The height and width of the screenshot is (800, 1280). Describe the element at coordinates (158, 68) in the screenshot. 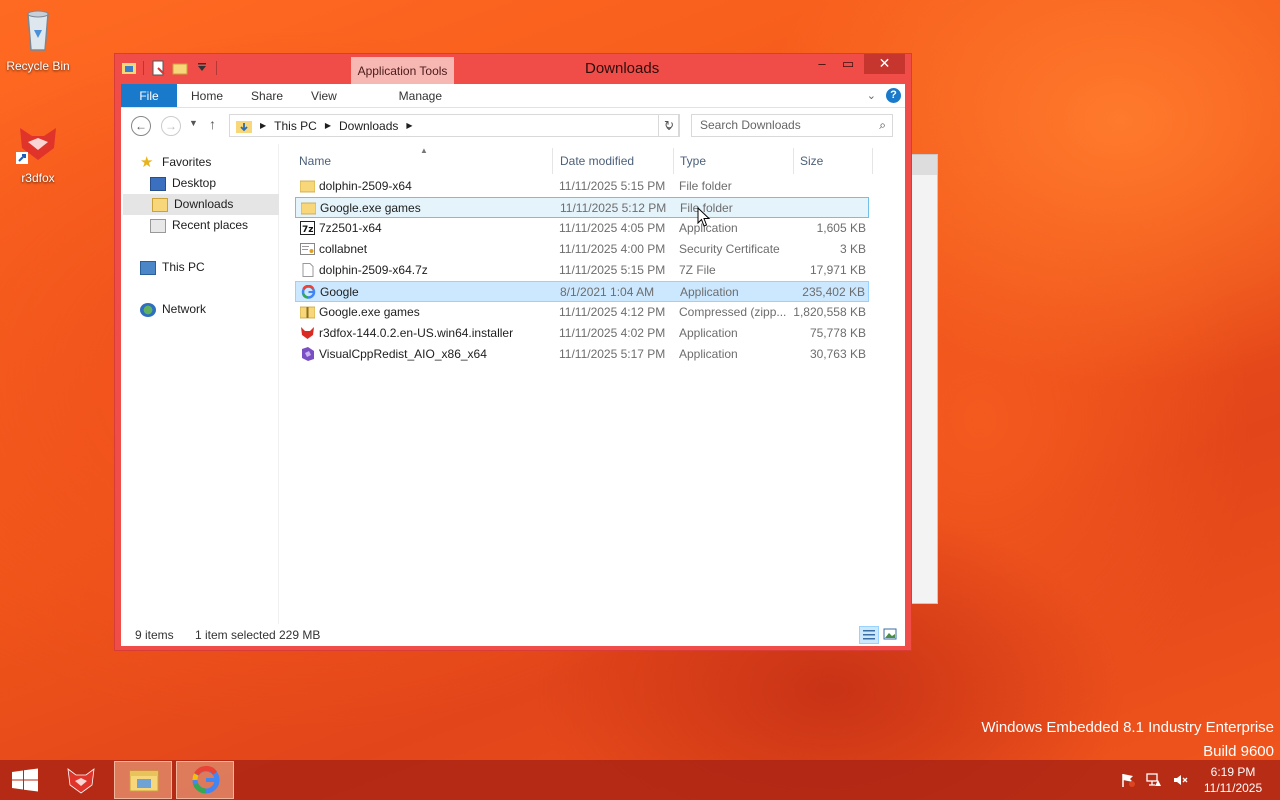

I see `properties-icon` at that location.